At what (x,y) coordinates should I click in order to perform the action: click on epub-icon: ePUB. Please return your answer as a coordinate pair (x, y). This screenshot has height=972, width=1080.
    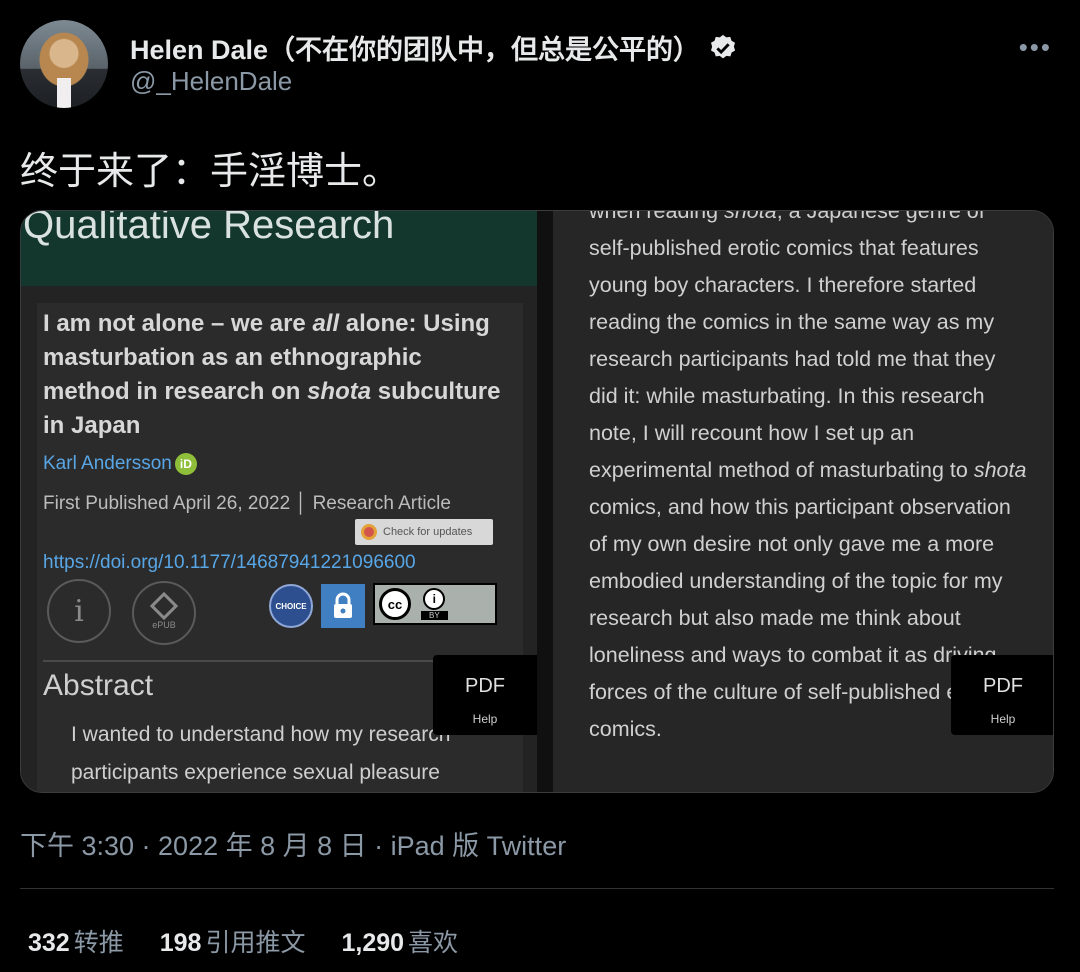
    Looking at the image, I should click on (164, 613).